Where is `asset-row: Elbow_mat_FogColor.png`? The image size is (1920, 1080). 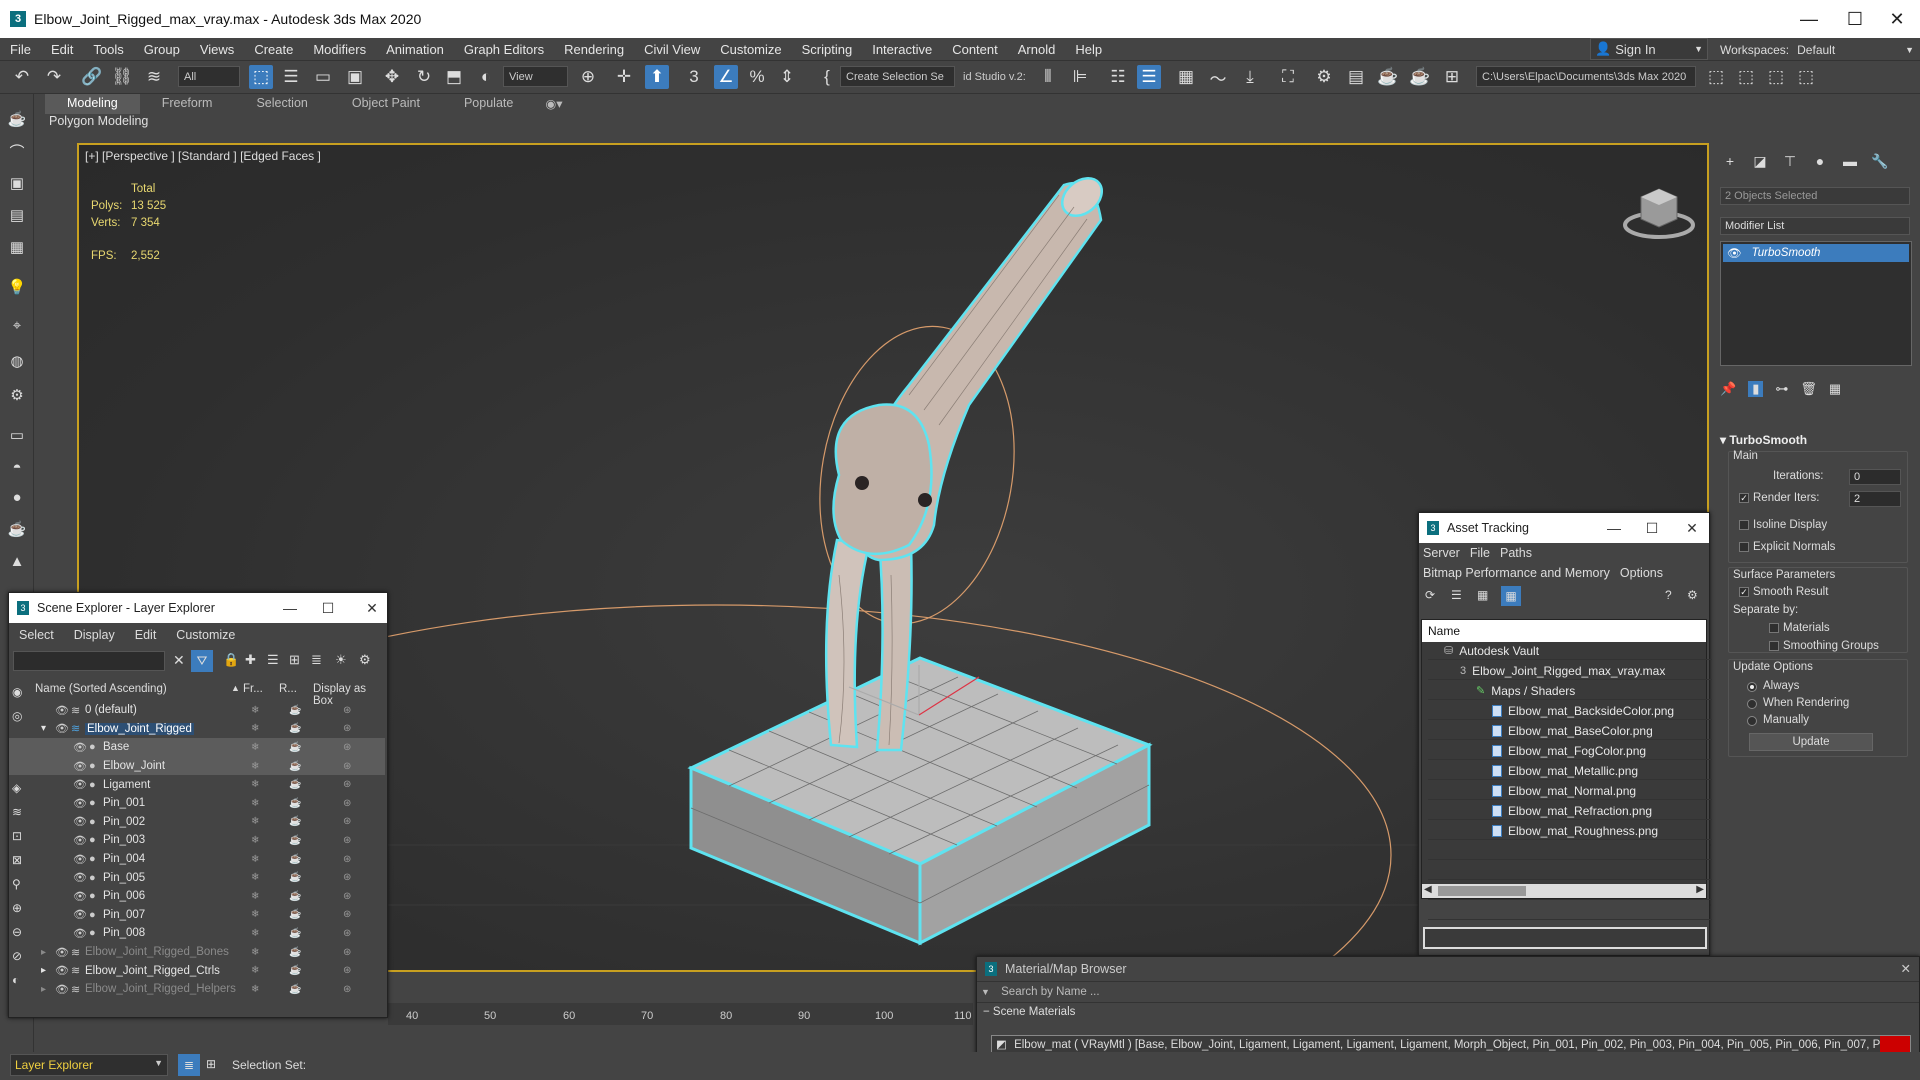
asset-row: Elbow_mat_FogColor.png is located at coordinates (1570, 751).